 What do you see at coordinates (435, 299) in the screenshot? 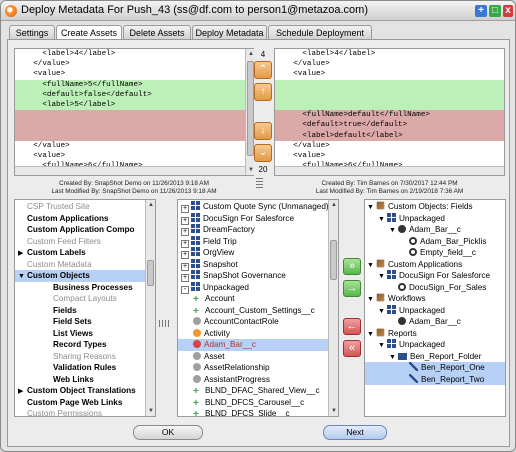
I see `tree-item: ▼ Workflows` at bounding box center [435, 299].